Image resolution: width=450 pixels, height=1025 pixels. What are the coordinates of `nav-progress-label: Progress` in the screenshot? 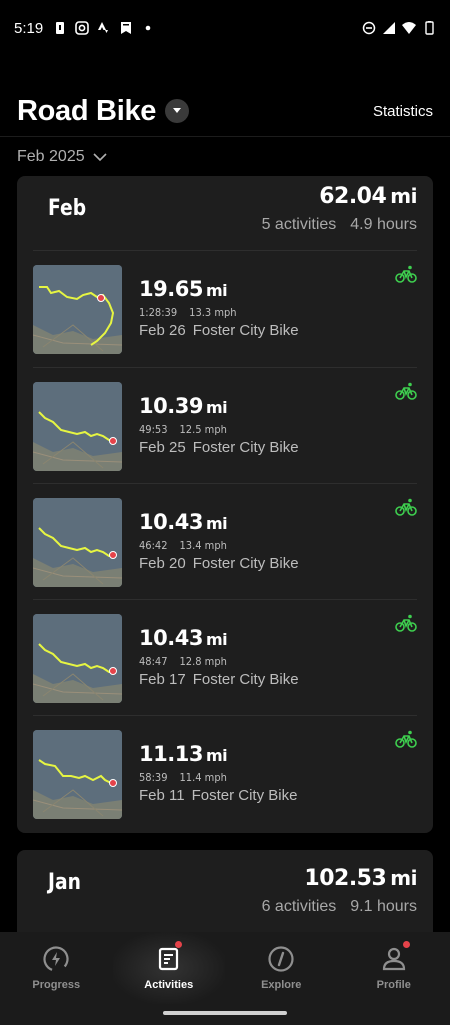 It's located at (56, 985).